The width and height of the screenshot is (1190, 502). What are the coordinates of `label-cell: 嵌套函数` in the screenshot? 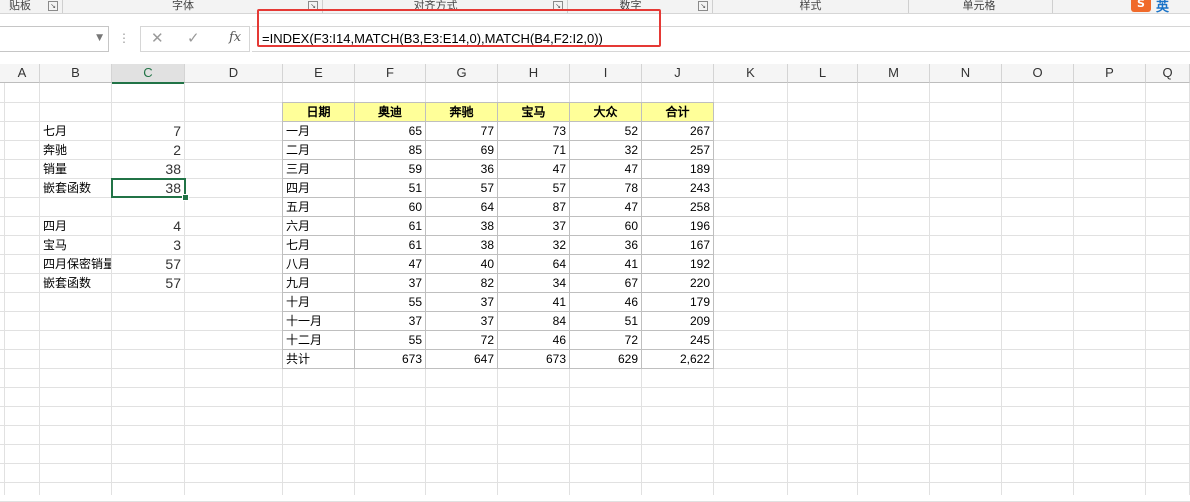 It's located at (75, 283).